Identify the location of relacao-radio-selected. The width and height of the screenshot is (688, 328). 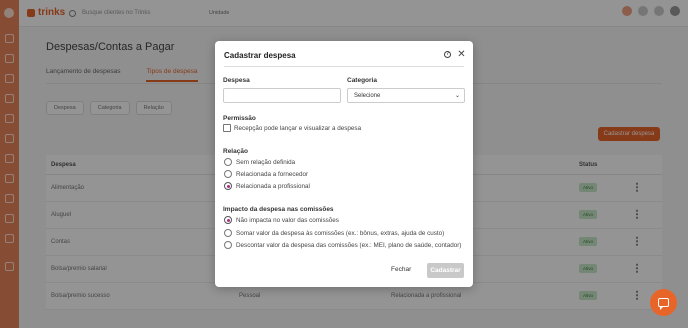
(228, 186).